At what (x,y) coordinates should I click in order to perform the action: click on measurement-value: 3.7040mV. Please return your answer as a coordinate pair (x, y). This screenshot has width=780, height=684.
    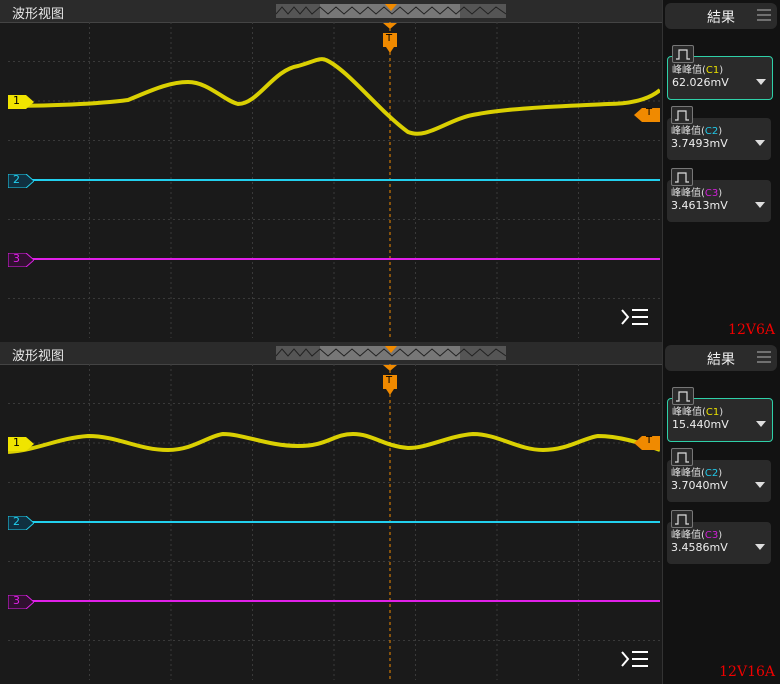
    Looking at the image, I should click on (699, 485).